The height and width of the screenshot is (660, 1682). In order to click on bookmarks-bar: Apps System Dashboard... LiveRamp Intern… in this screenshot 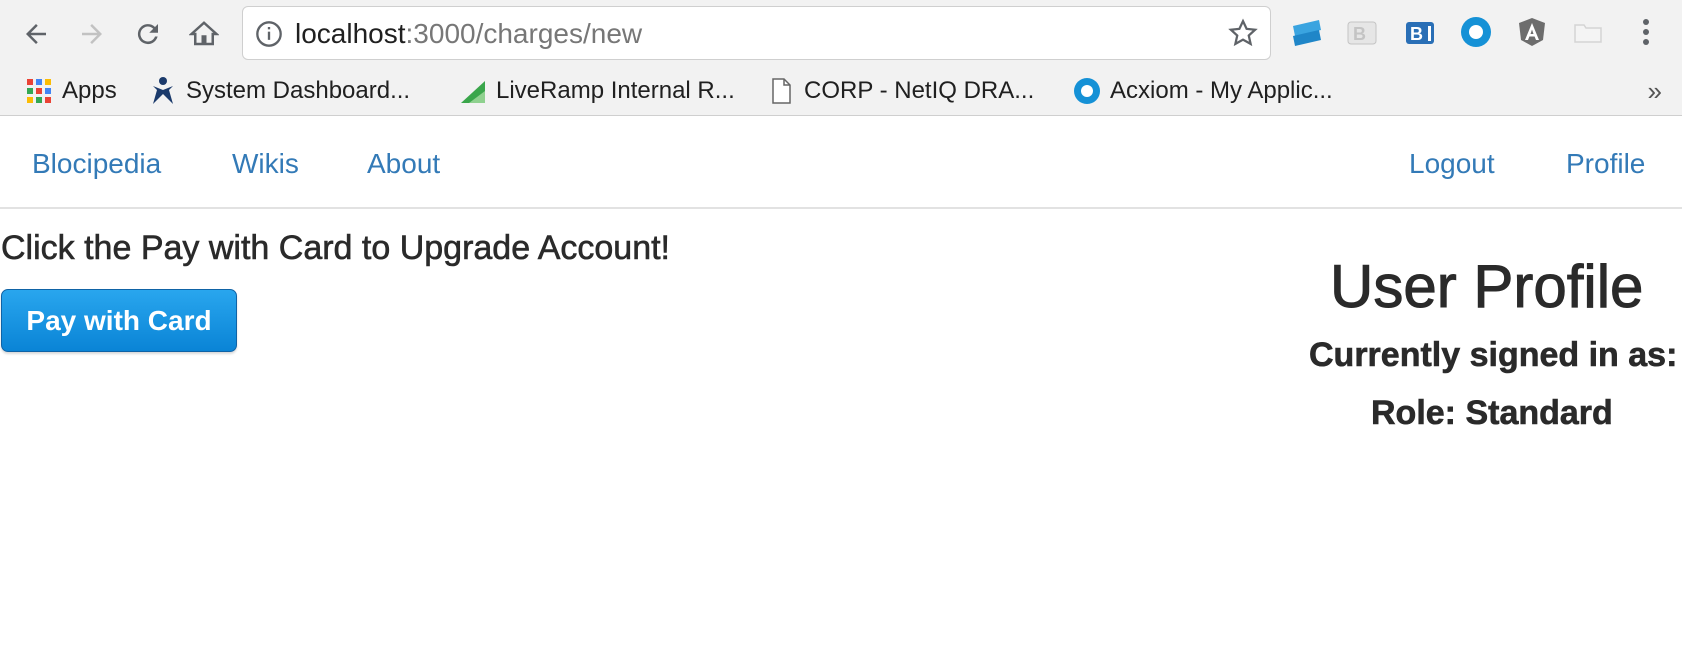, I will do `click(841, 91)`.